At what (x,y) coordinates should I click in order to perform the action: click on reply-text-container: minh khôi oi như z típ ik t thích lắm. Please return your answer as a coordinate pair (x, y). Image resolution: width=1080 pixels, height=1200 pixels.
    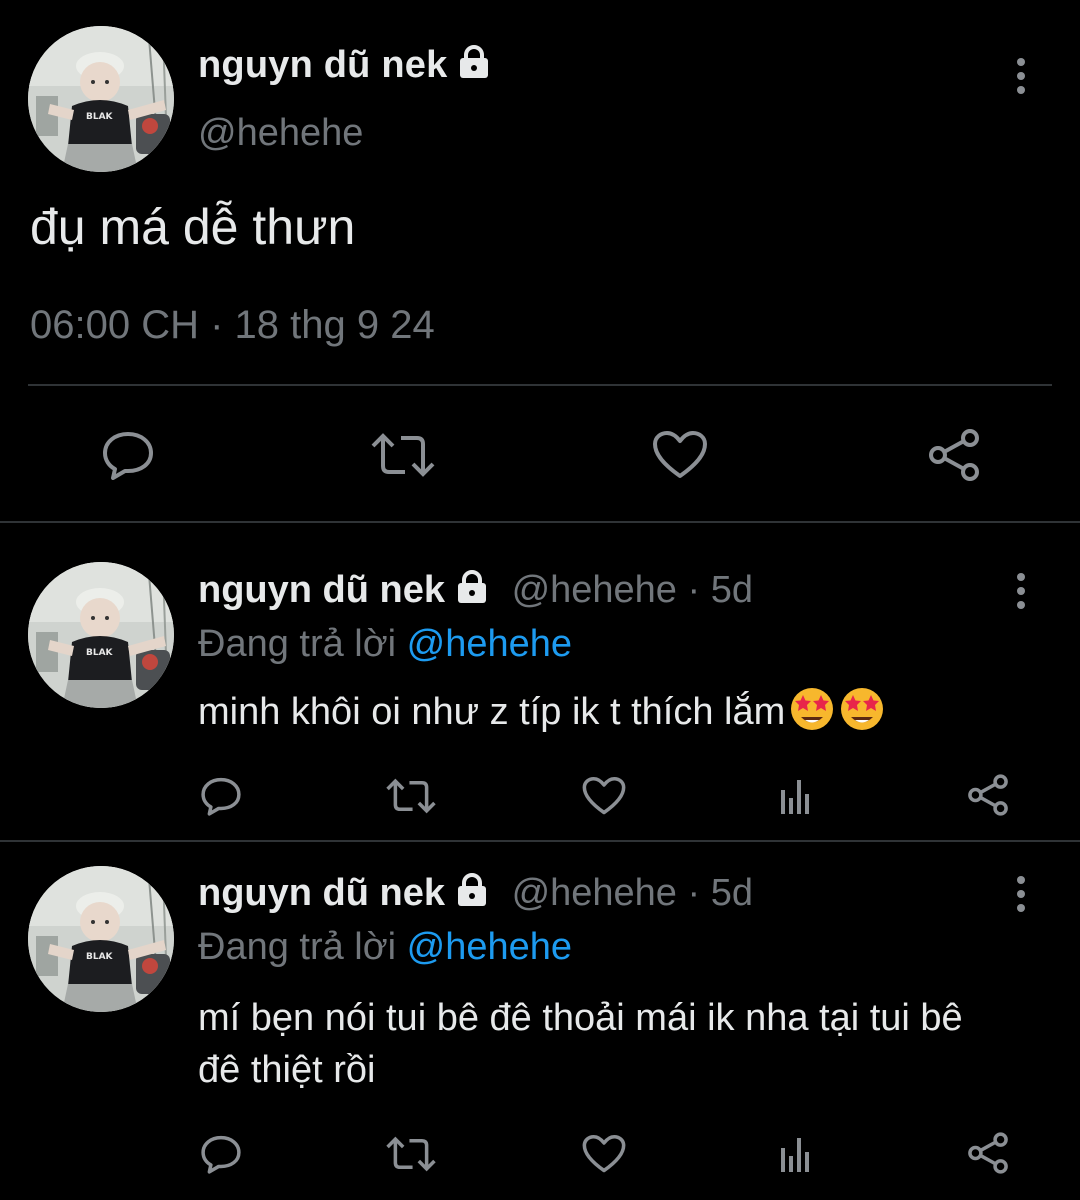
    Looking at the image, I should click on (613, 712).